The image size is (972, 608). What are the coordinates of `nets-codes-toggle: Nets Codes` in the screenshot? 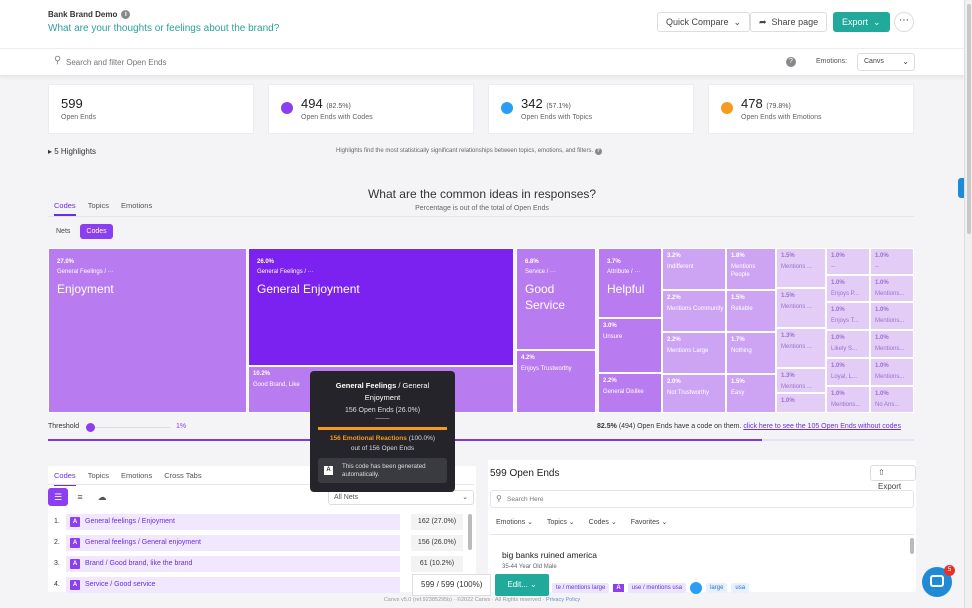 It's located at (81, 231).